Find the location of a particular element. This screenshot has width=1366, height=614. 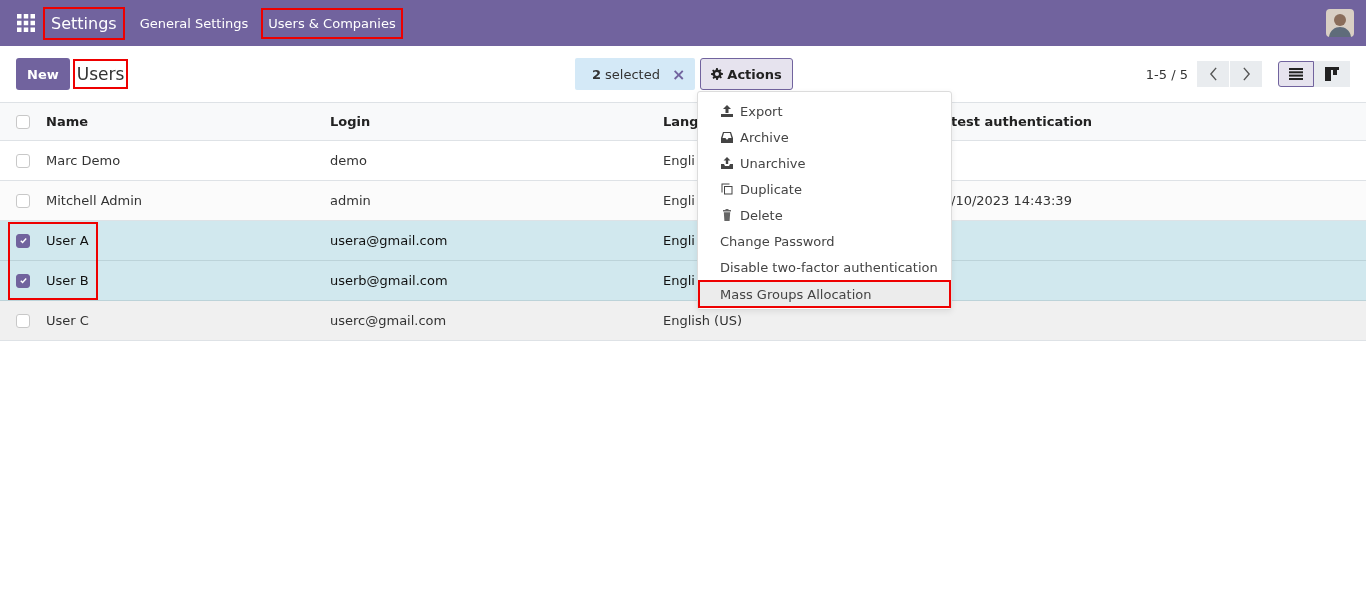

new-button: New is located at coordinates (43, 74).